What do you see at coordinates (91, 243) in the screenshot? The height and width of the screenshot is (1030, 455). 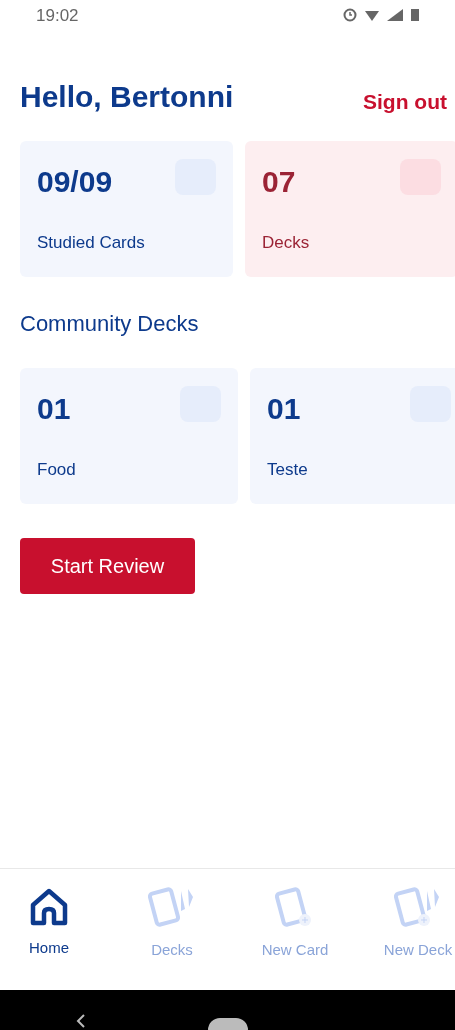 I see `stat-label: Studied Cards` at bounding box center [91, 243].